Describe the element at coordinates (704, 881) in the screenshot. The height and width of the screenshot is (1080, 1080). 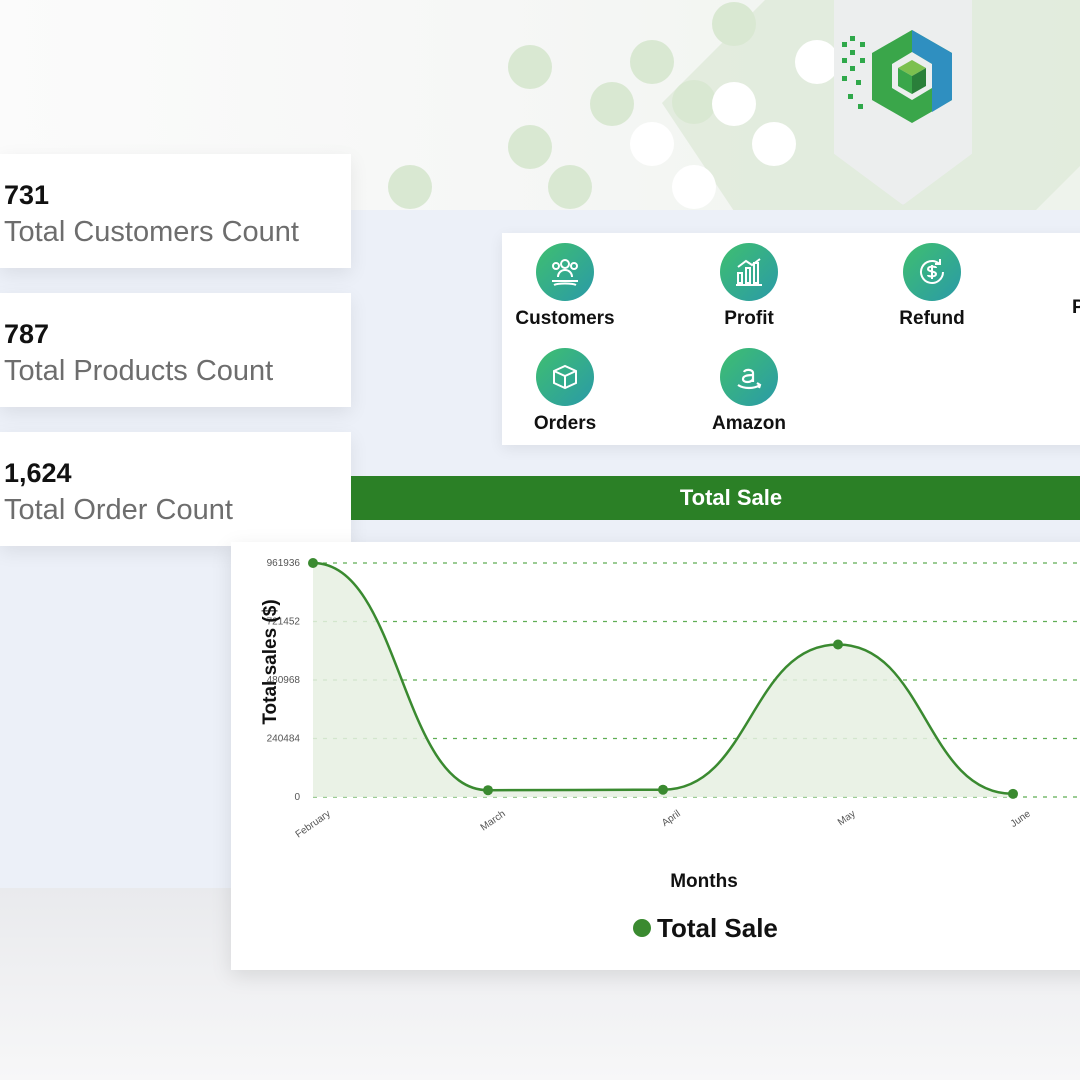
I see `x-axis-label: Months` at that location.